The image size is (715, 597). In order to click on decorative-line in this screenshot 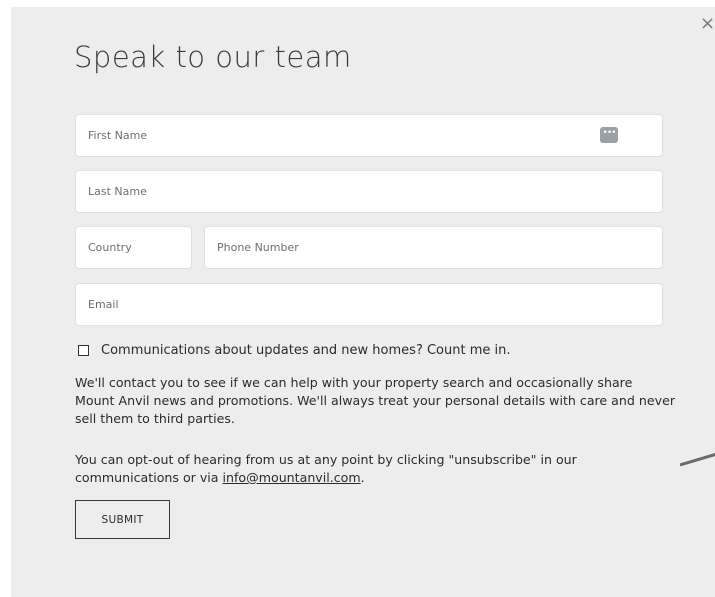, I will do `click(697, 459)`.